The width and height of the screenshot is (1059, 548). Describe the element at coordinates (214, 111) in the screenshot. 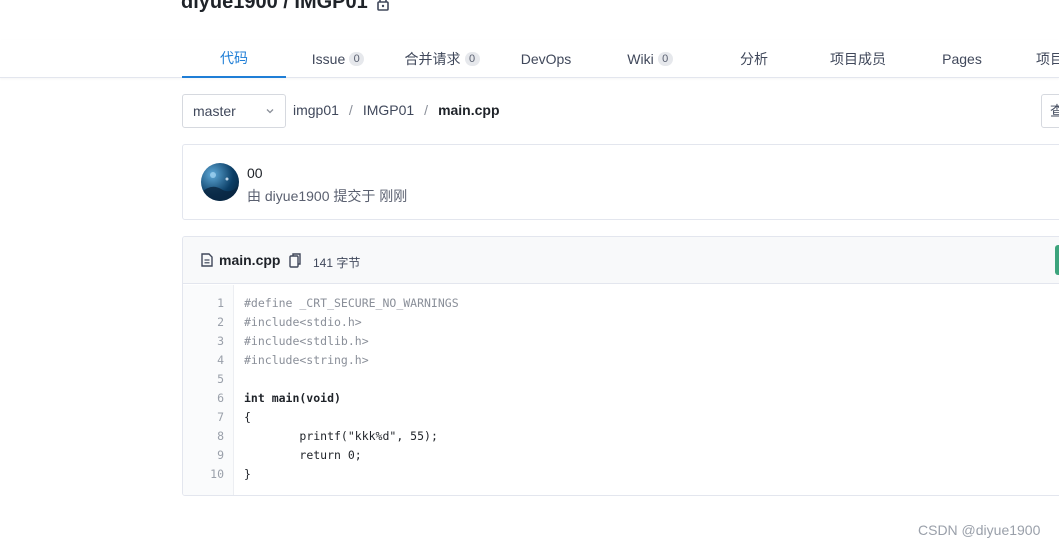

I see `branch-select-value: master` at that location.